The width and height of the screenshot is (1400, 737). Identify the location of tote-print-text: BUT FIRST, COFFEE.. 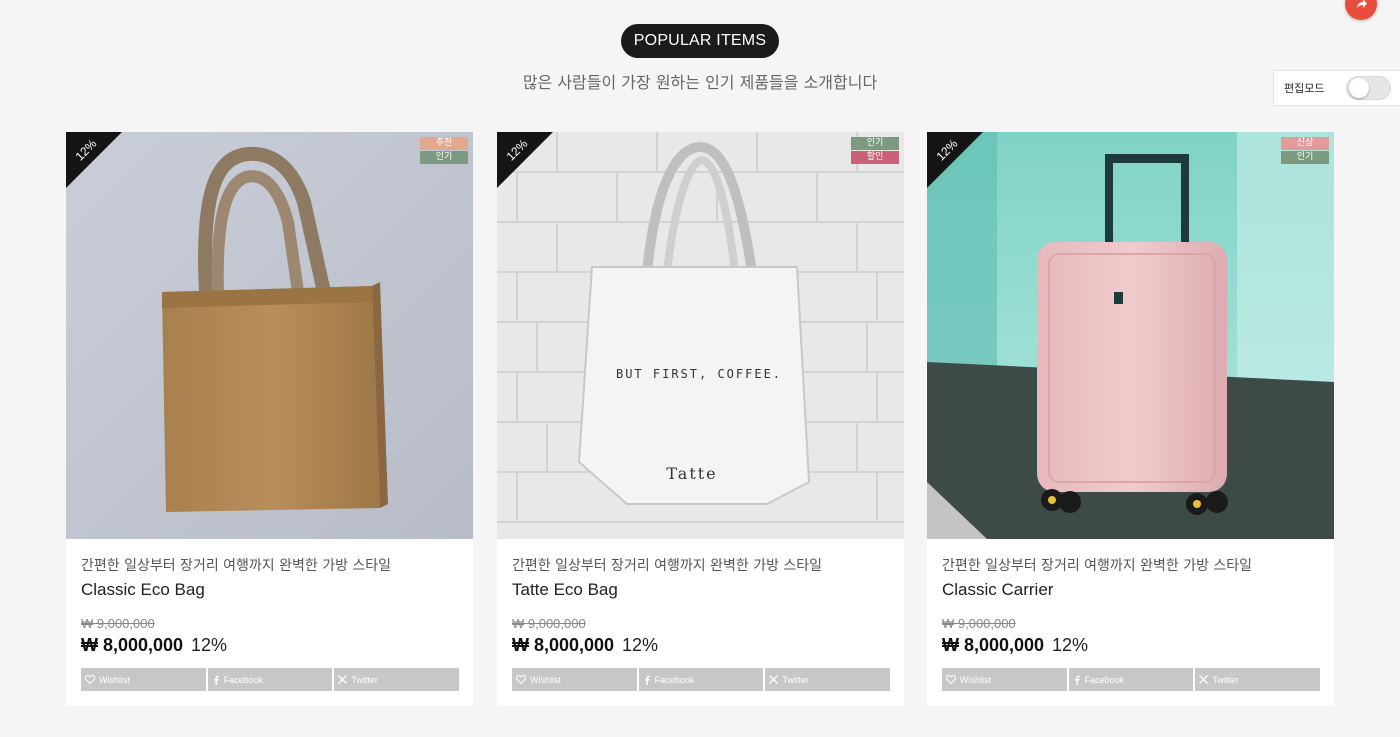
(699, 374).